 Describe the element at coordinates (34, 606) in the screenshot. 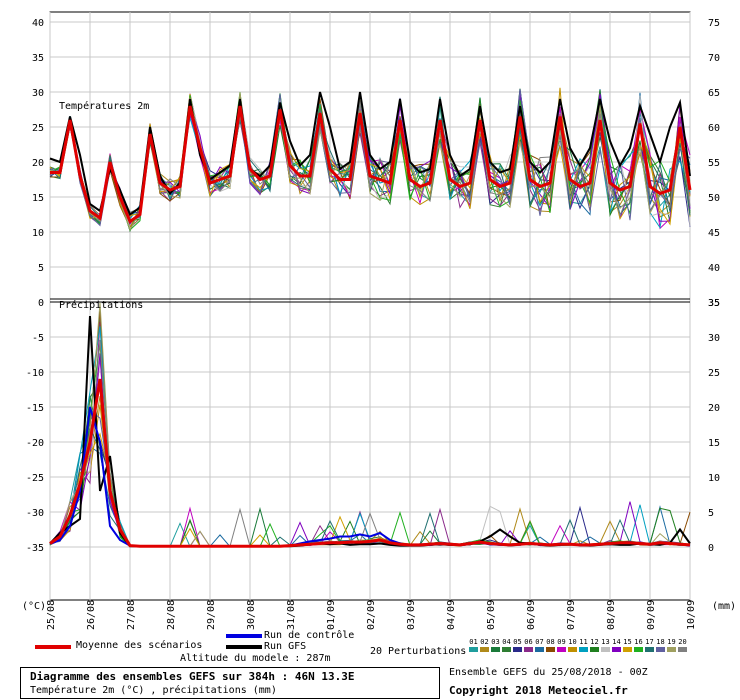

I see `unit-celsius: (°C)` at that location.